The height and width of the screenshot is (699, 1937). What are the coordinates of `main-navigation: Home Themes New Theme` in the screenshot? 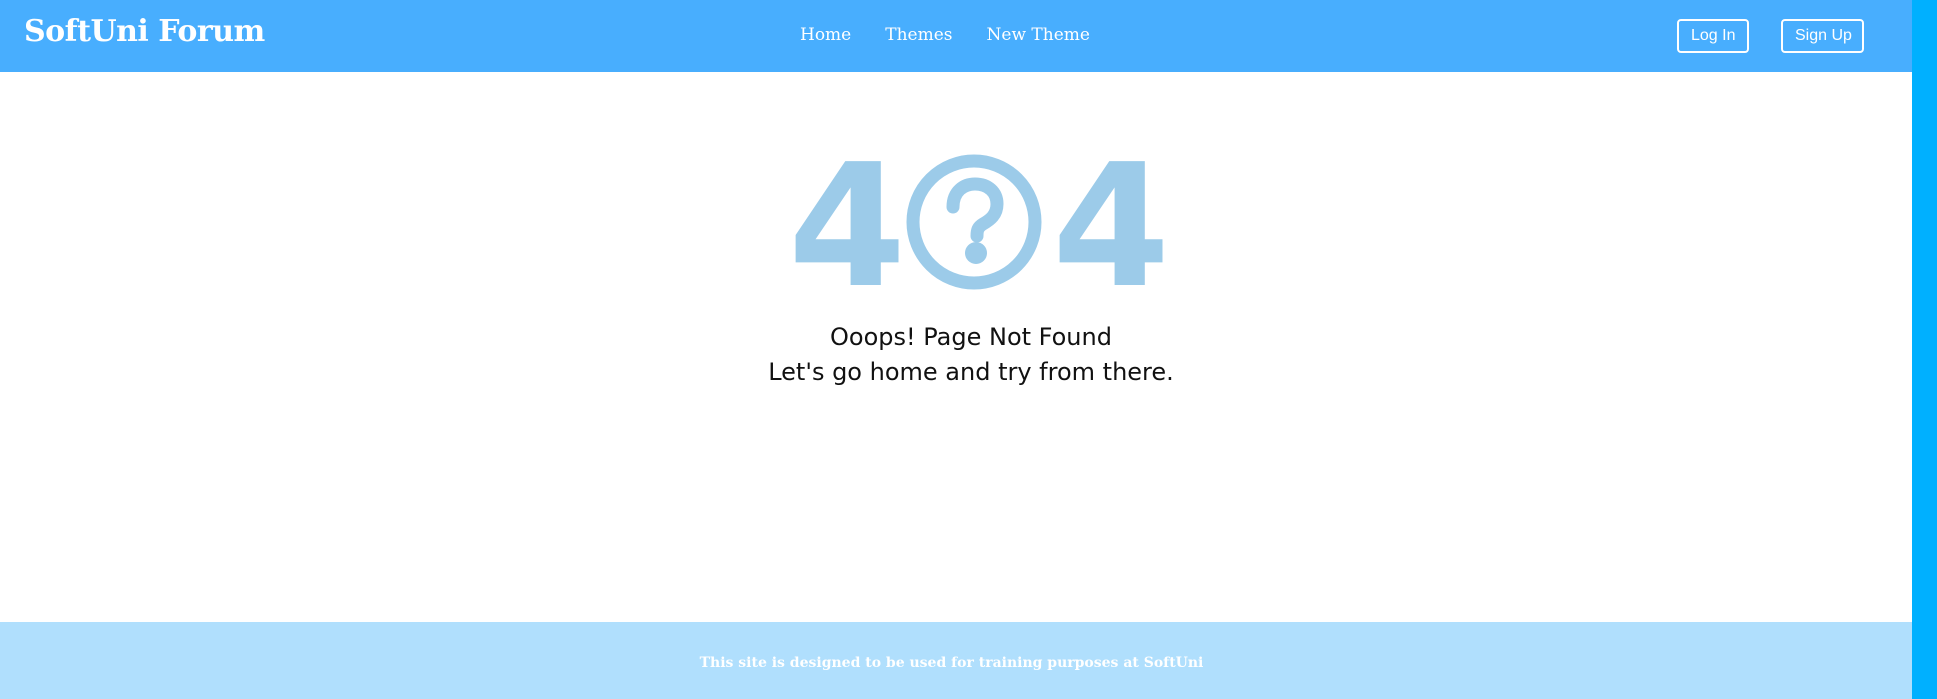 It's located at (945, 35).